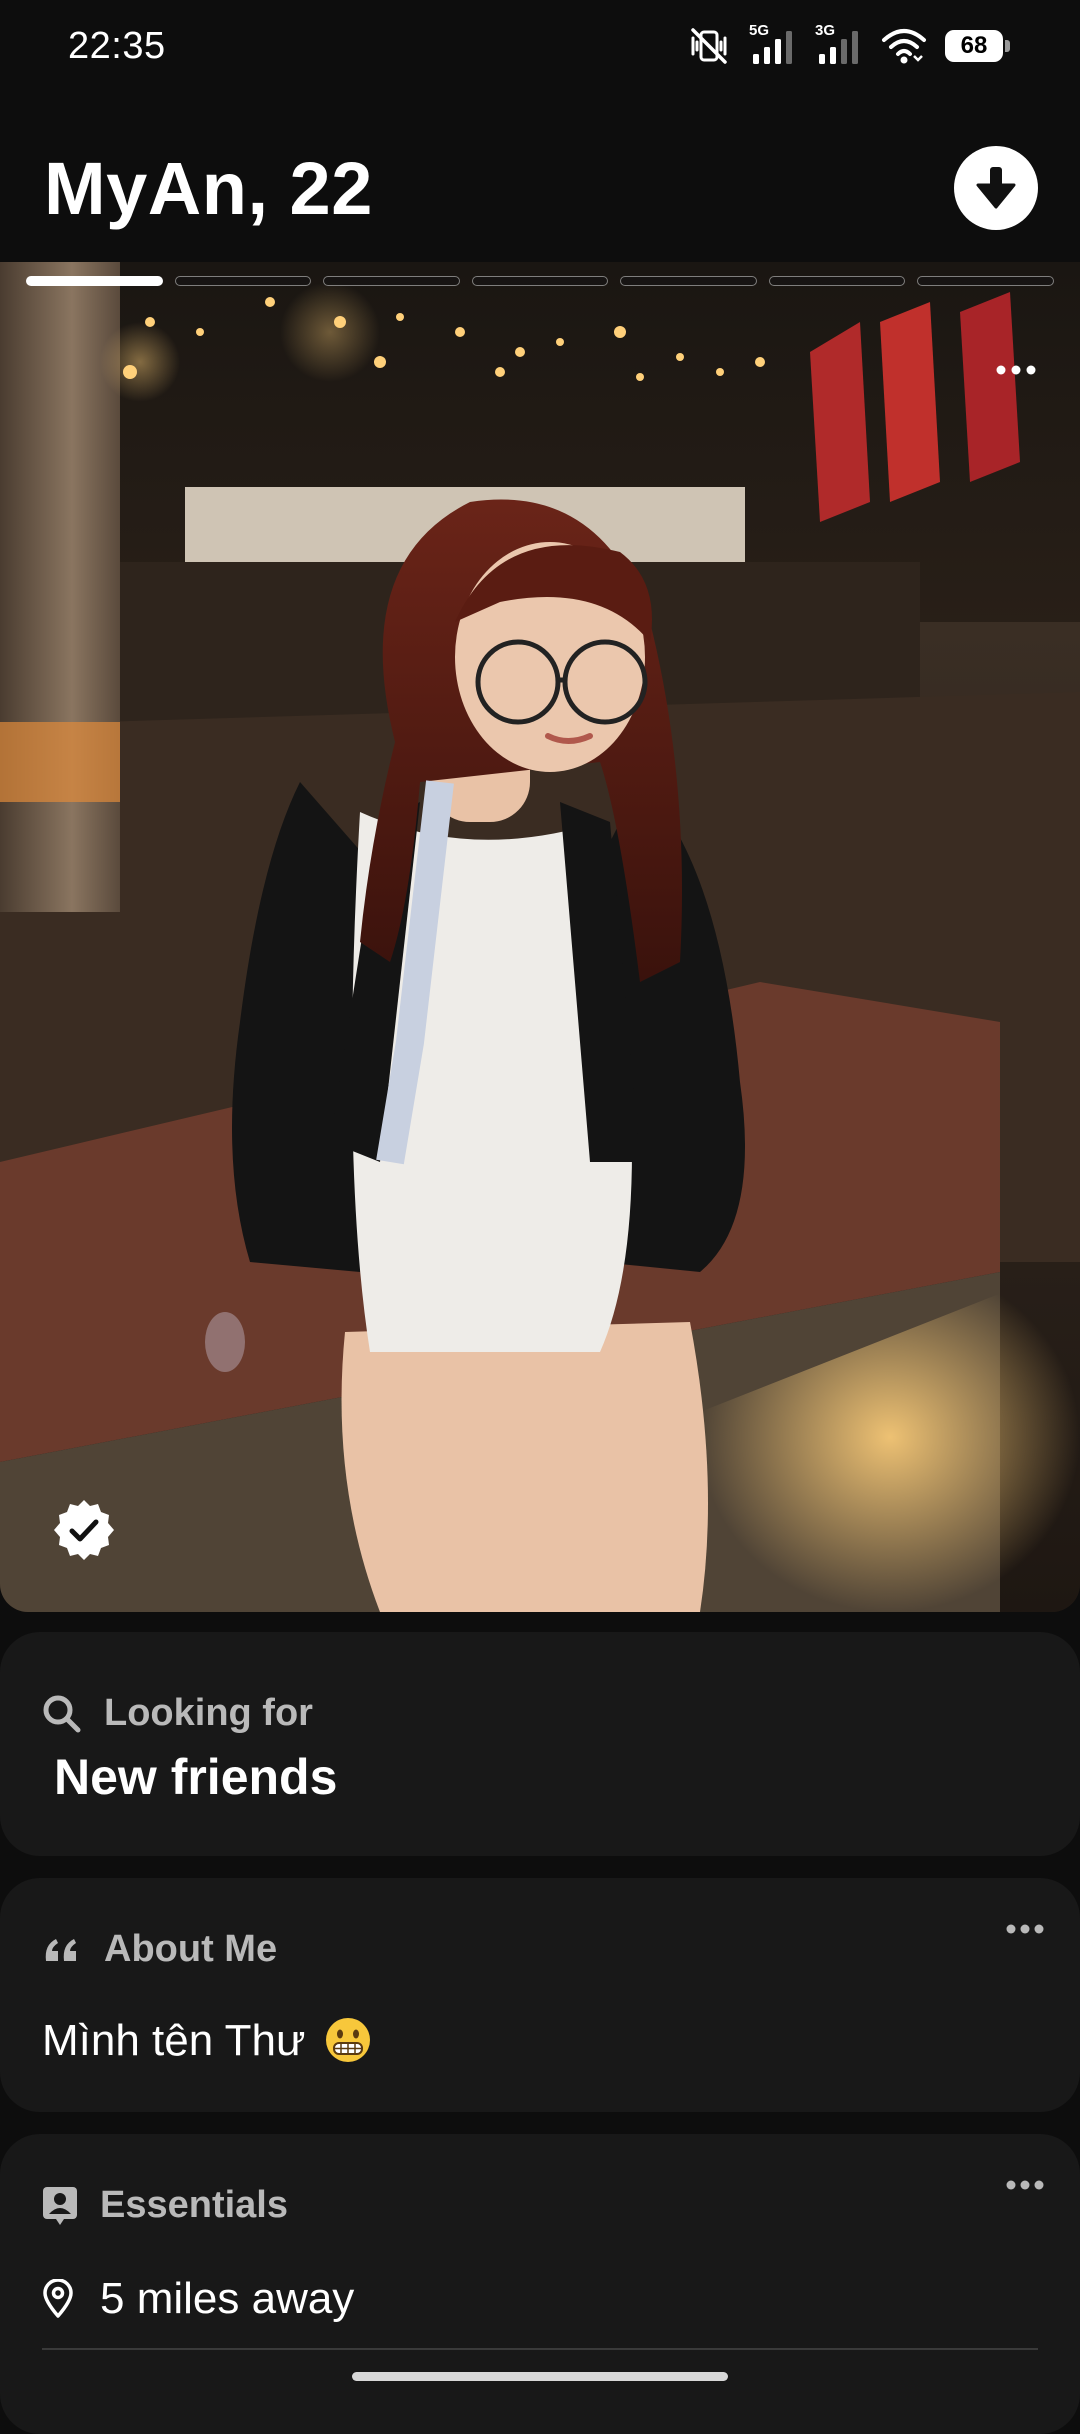 The height and width of the screenshot is (2434, 1080). I want to click on search-icon, so click(62, 1713).